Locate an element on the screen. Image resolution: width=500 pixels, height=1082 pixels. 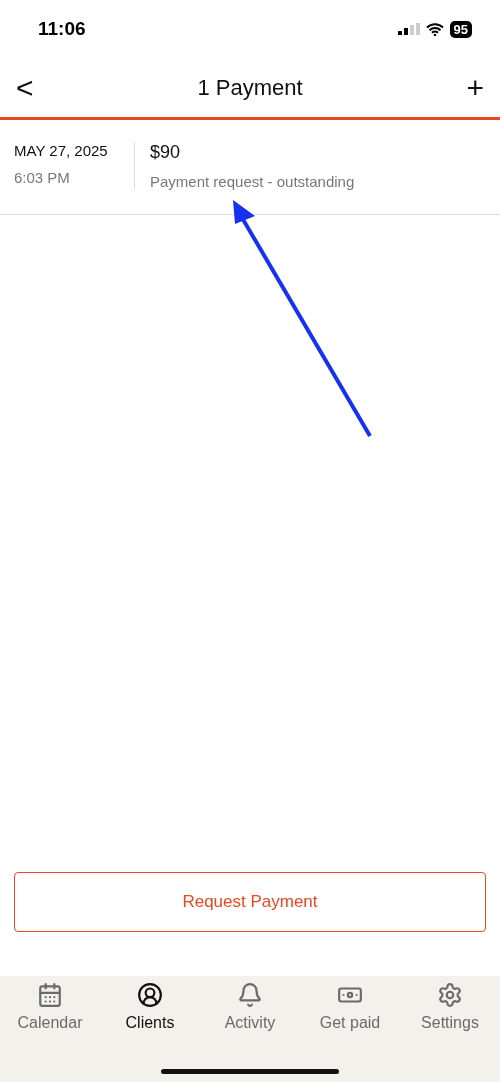
tab-item: Settings is located at coordinates (450, 1007).